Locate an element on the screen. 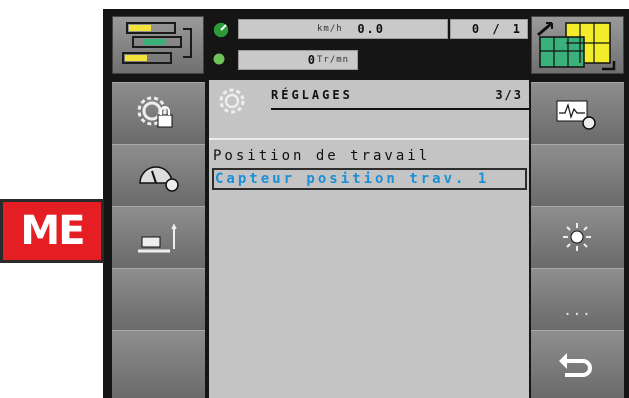 The width and height of the screenshot is (629, 398). section-view-button is located at coordinates (577, 45).